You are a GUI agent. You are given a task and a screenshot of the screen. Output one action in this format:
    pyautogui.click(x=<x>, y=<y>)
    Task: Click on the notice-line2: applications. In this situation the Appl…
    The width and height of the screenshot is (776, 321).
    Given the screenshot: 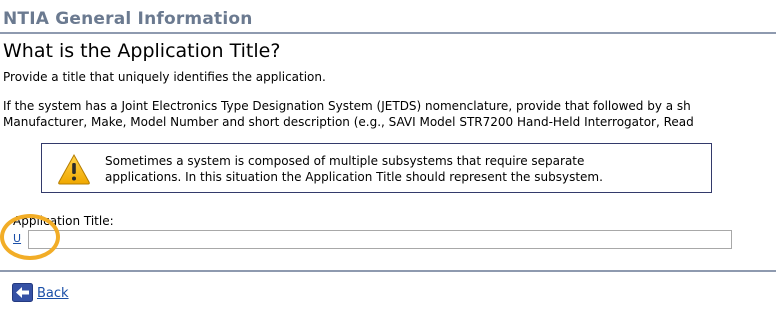 What is the action you would take?
    pyautogui.click(x=354, y=177)
    